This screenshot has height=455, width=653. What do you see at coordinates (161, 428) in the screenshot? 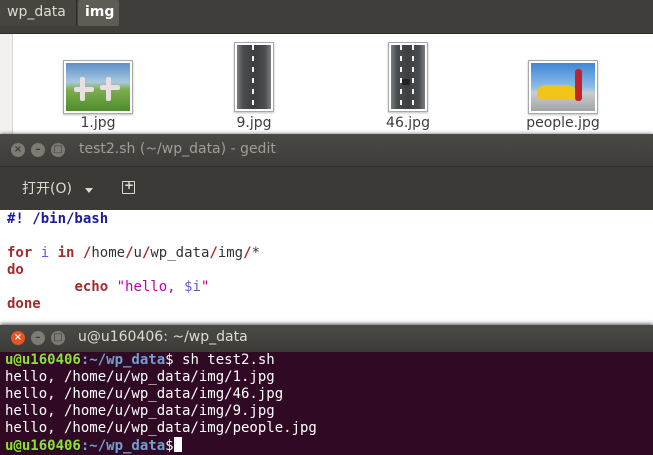
I see `terminal-output-line: hello, /home/u/wp_data/img/people.jpg` at bounding box center [161, 428].